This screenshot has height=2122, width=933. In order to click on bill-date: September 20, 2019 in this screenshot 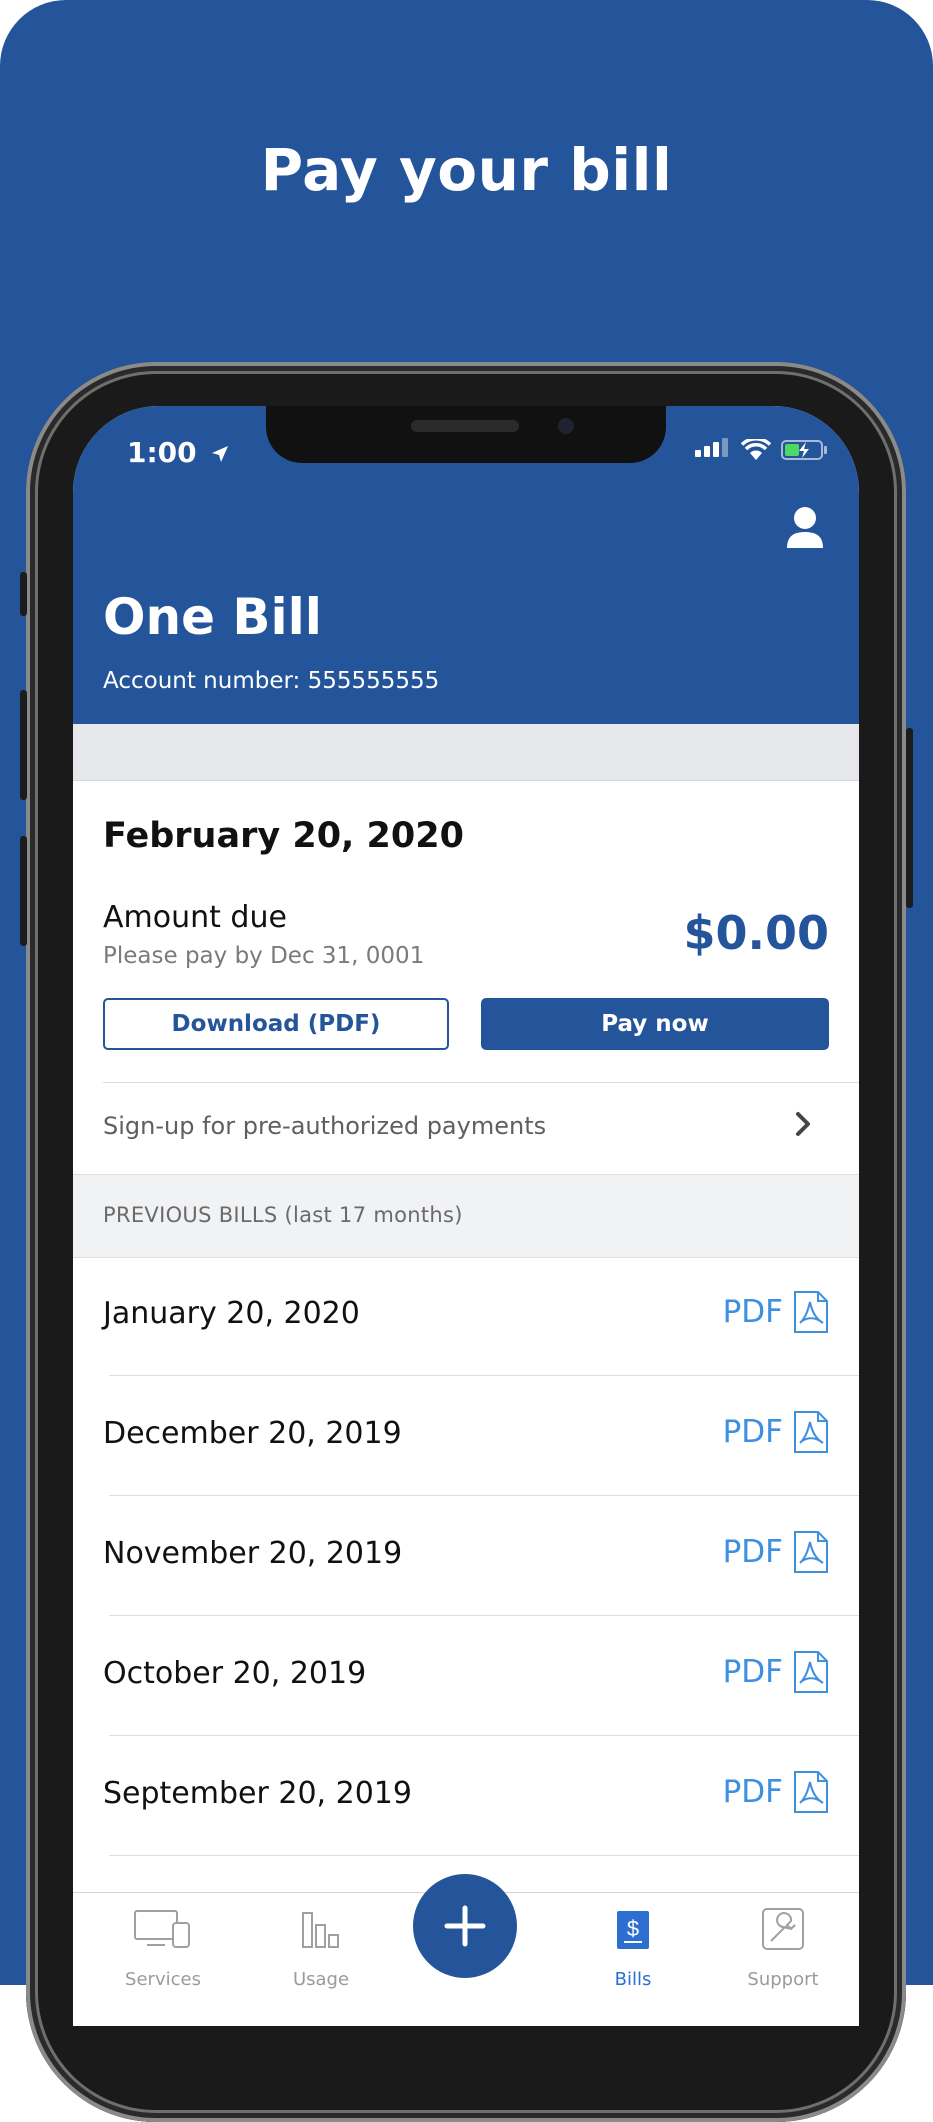, I will do `click(257, 1793)`.